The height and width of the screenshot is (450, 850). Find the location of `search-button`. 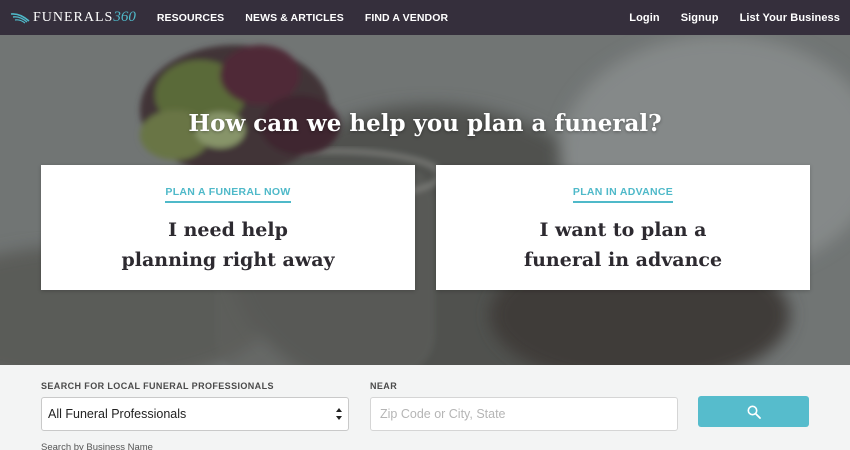

search-button is located at coordinates (753, 411).